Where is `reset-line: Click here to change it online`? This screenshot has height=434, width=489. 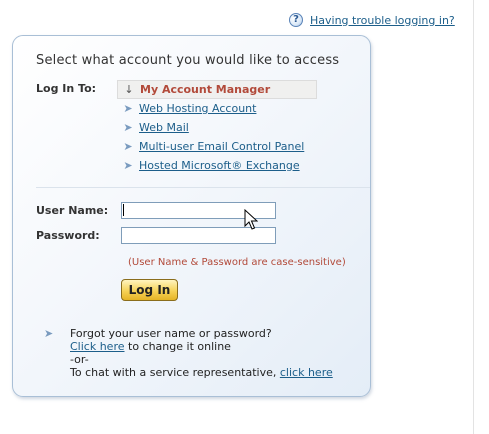
reset-line: Click here to change it online is located at coordinates (201, 346).